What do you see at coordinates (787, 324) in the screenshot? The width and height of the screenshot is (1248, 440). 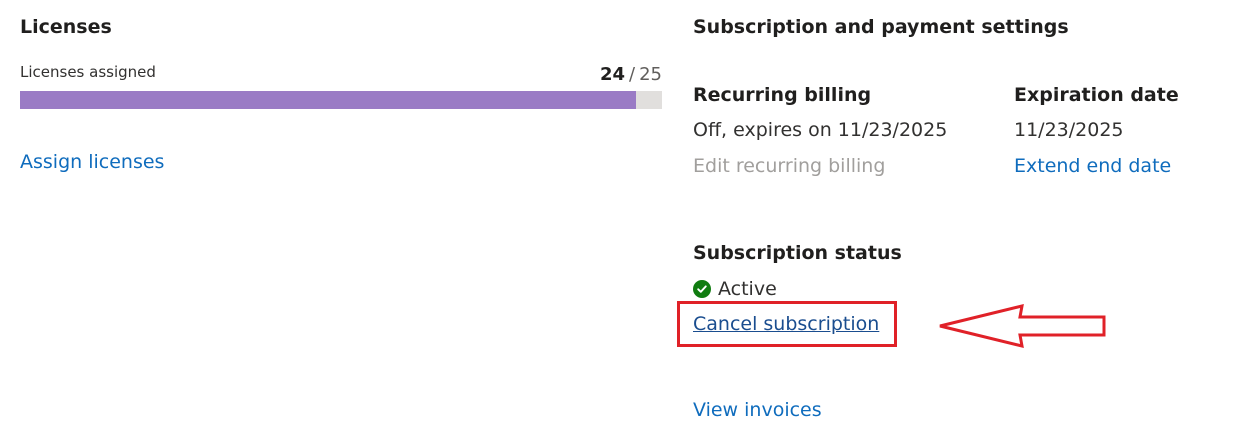 I see `annotation-highlight-box` at bounding box center [787, 324].